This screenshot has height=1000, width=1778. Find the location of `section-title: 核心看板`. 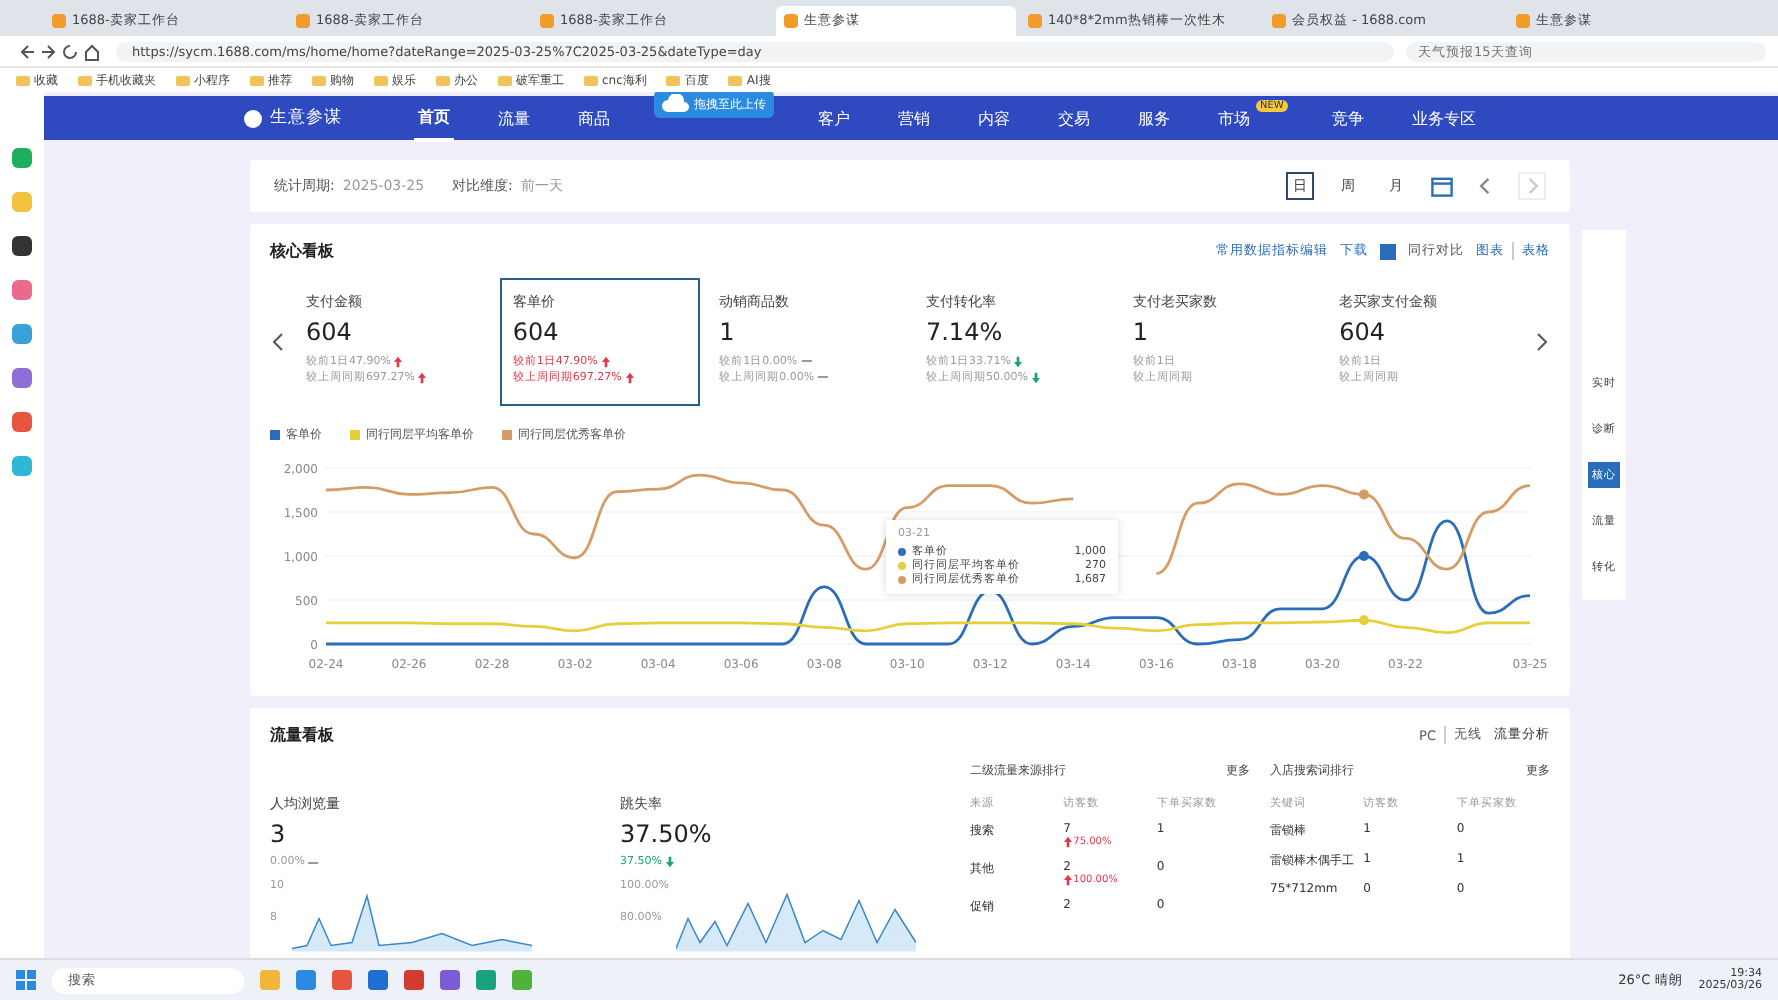

section-title: 核心看板 is located at coordinates (302, 251).